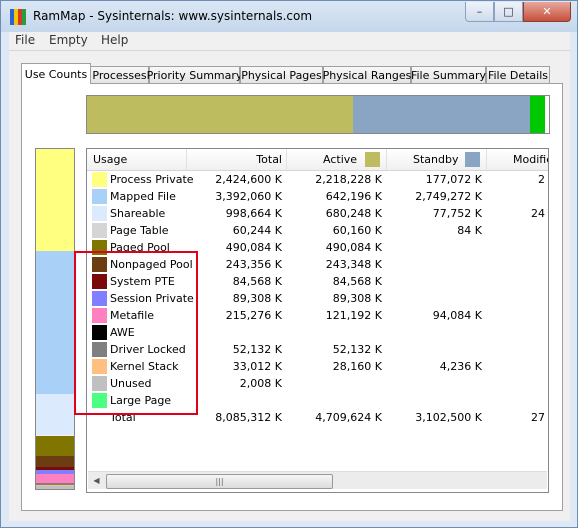 The image size is (578, 528). I want to click on tab-processes: Processes, so click(119, 74).